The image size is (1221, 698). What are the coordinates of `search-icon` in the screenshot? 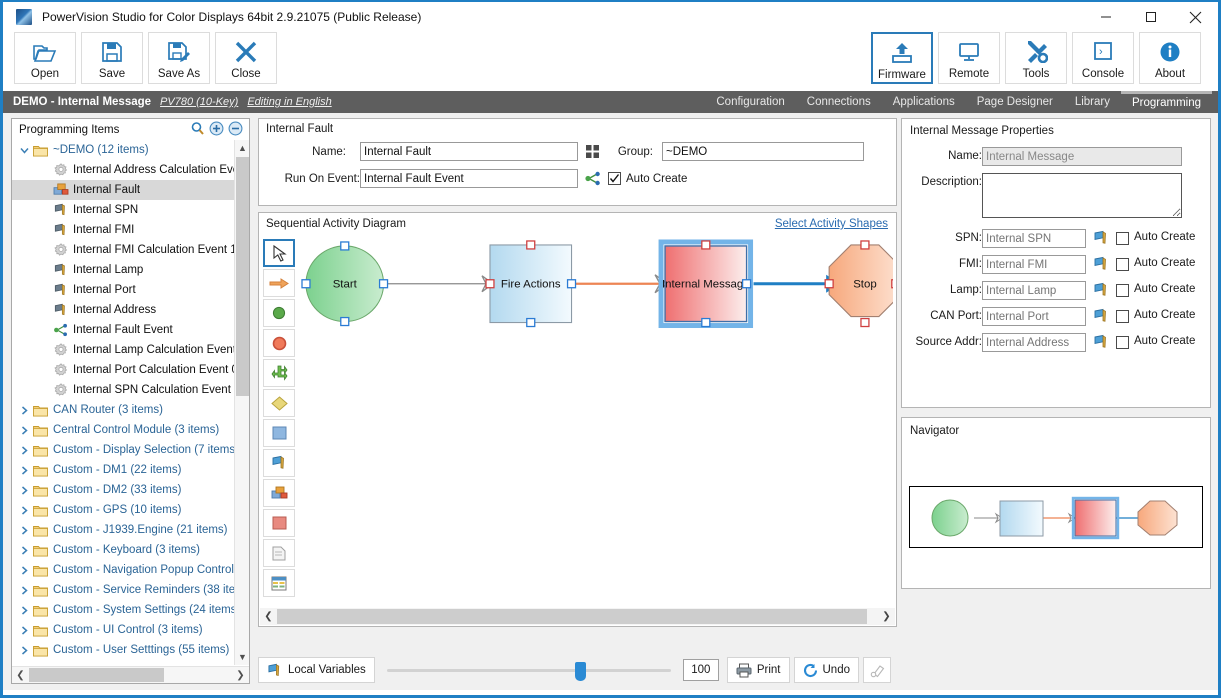 It's located at (197, 128).